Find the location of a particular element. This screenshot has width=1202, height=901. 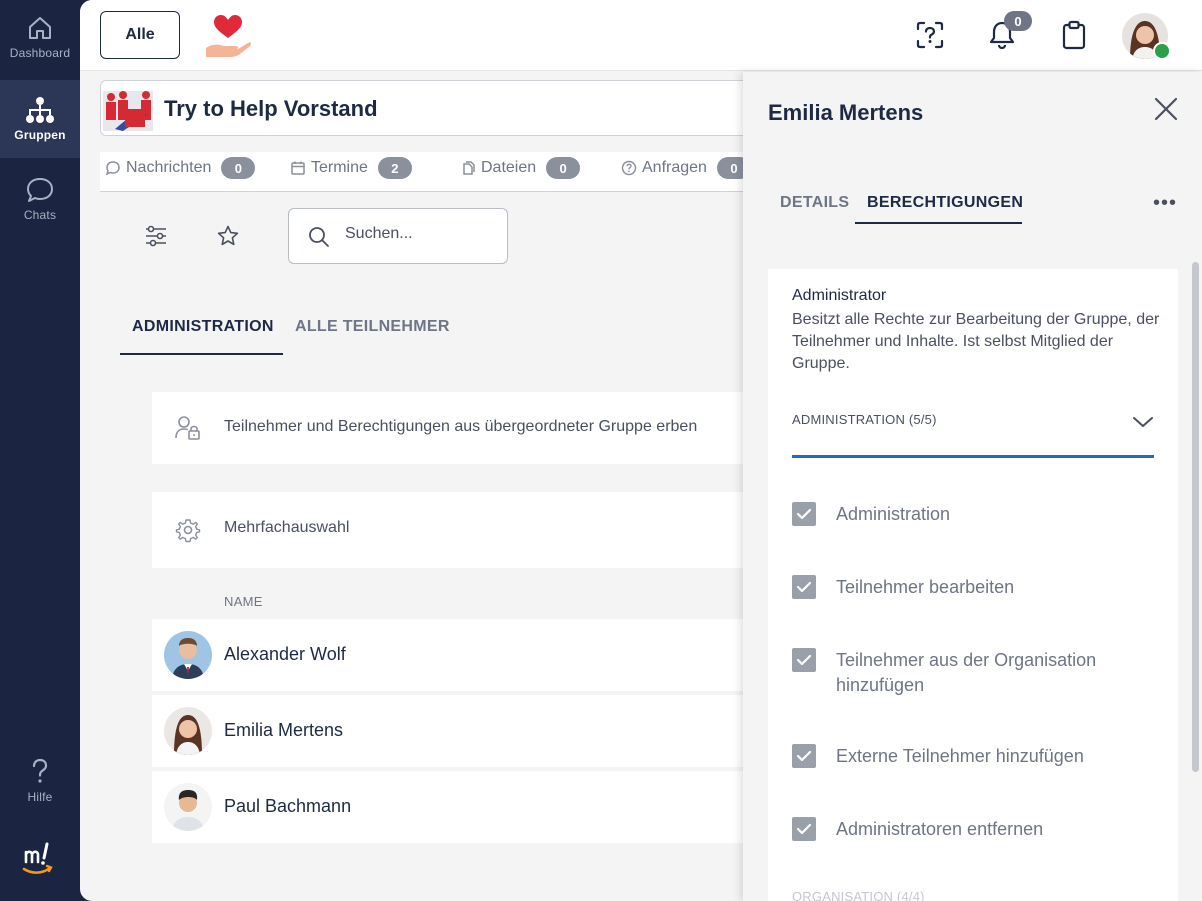

favorite-button is located at coordinates (228, 236).